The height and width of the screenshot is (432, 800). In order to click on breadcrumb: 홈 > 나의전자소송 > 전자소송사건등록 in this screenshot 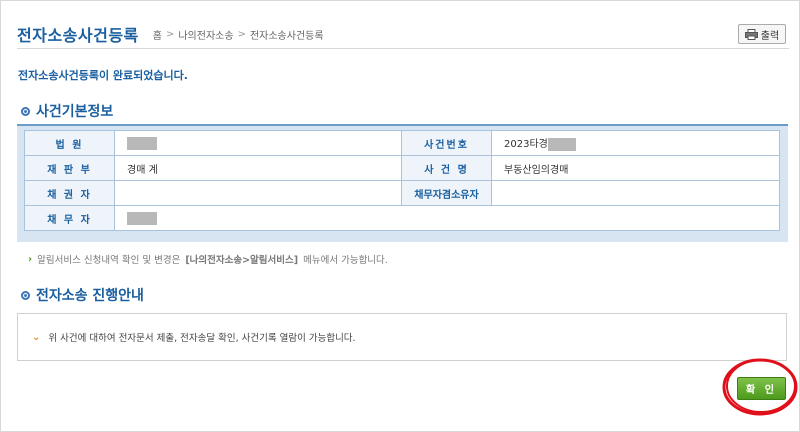, I will do `click(238, 34)`.